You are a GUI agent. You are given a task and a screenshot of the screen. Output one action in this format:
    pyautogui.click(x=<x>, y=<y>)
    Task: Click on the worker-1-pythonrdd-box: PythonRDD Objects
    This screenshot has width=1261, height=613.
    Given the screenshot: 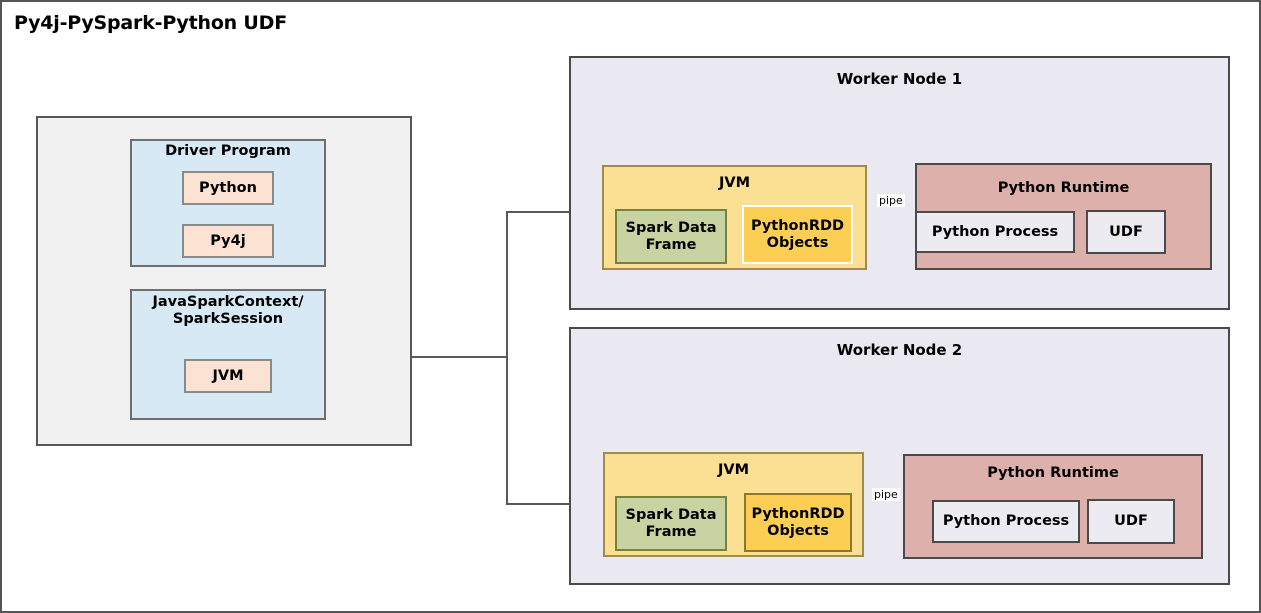 What is the action you would take?
    pyautogui.click(x=797, y=234)
    